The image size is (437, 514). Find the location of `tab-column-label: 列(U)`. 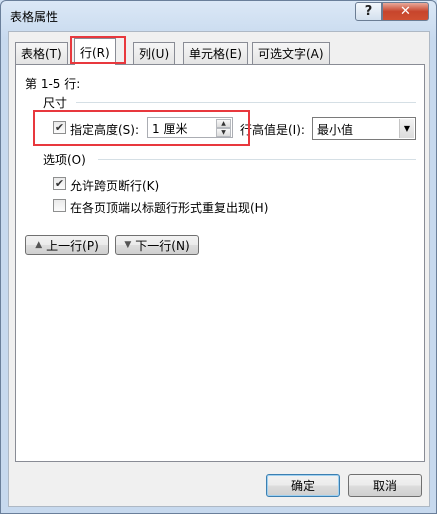

tab-column-label: 列(U) is located at coordinates (154, 54).